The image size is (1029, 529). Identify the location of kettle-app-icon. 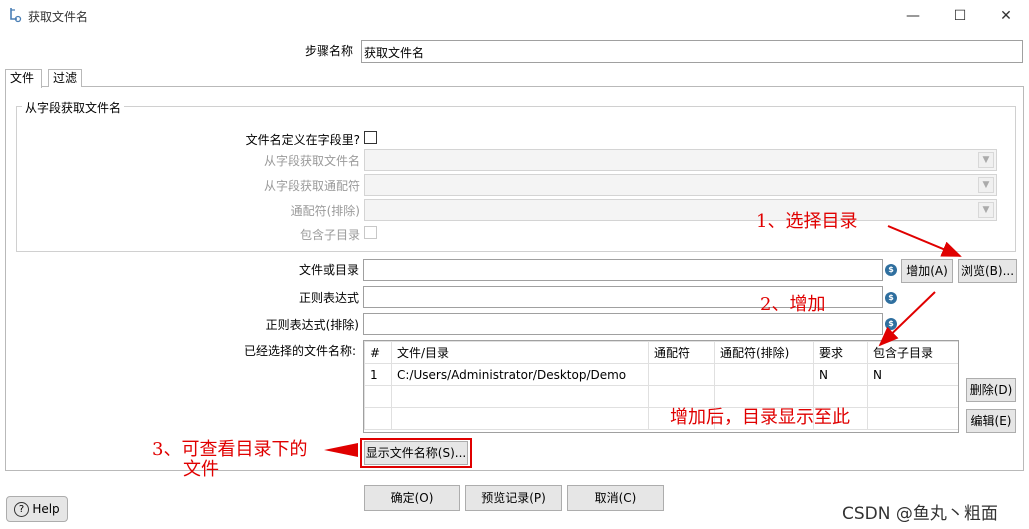
(16, 15).